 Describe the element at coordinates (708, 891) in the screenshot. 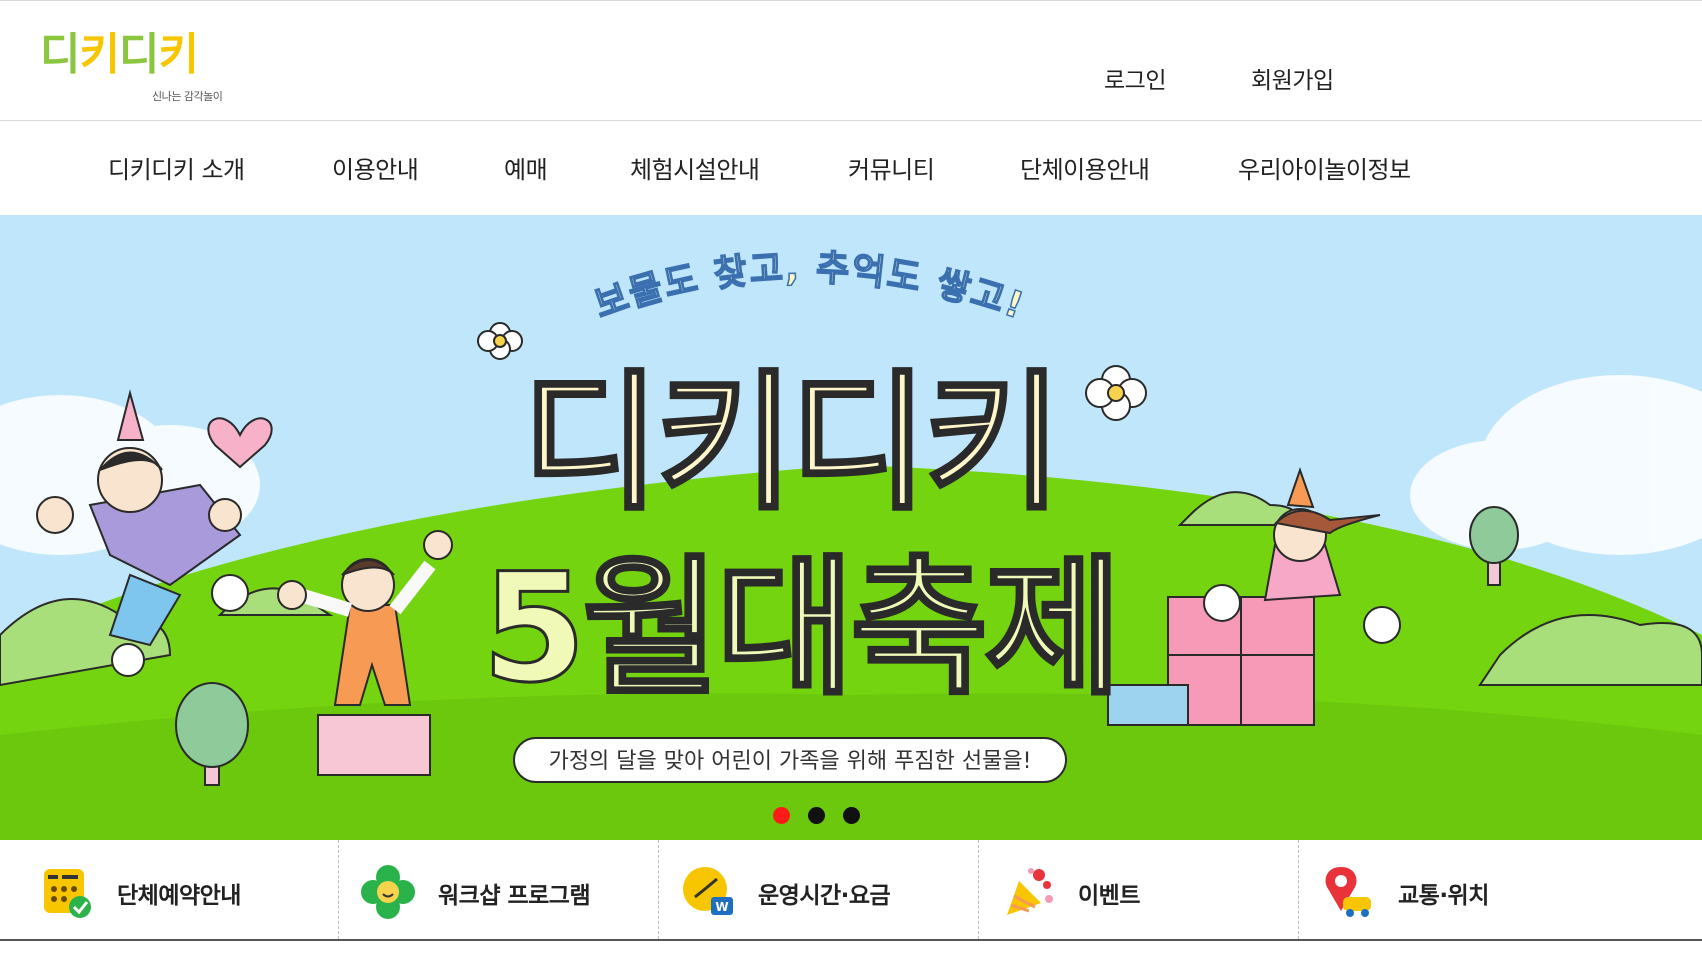

I see `clock-won-icon: W` at that location.